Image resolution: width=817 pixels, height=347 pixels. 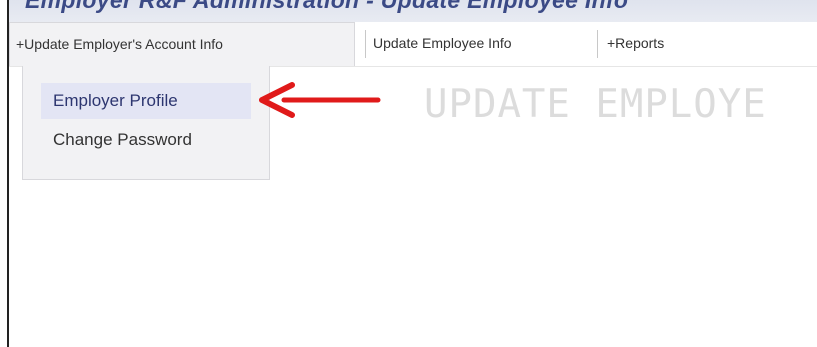 I want to click on menu-update-employer-account-info: +Update Employer's Account Info, so click(x=182, y=44).